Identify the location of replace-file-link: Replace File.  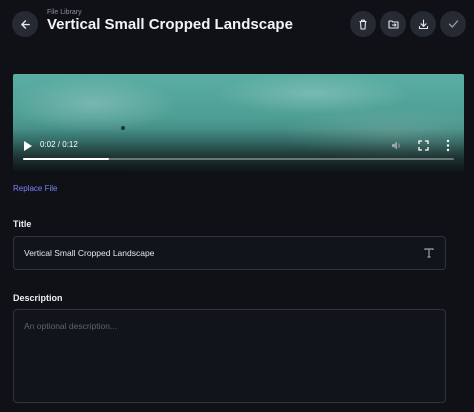
(35, 188).